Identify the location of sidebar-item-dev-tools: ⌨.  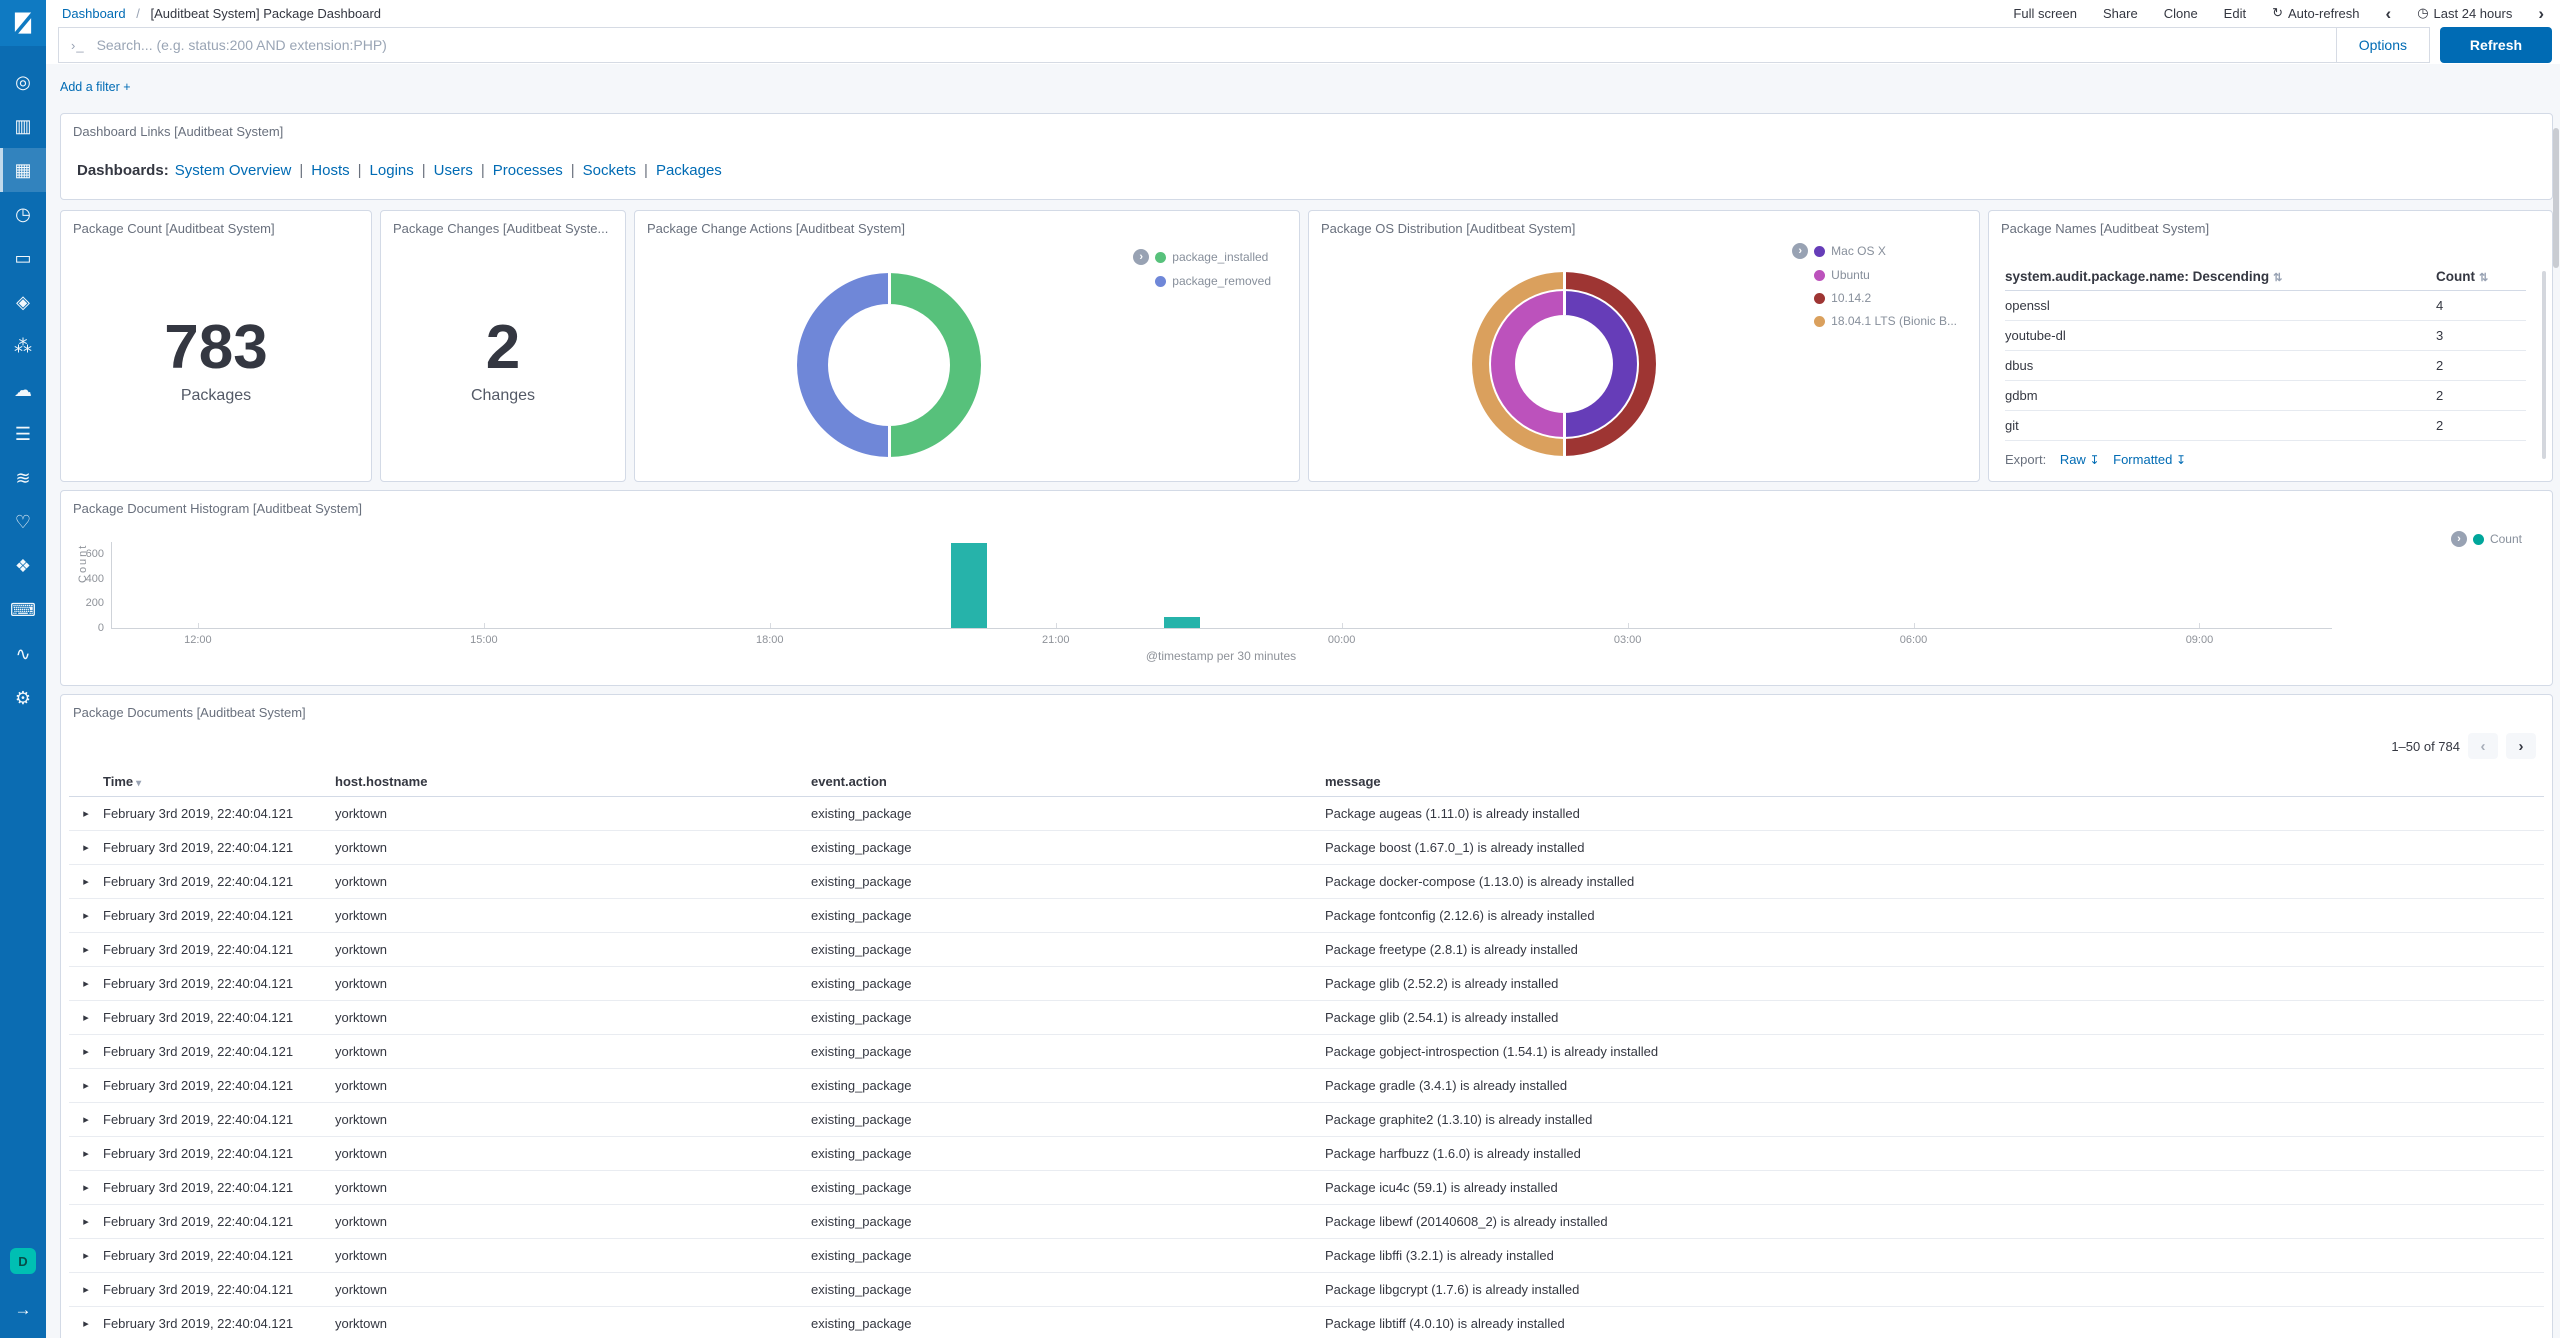
(23, 610).